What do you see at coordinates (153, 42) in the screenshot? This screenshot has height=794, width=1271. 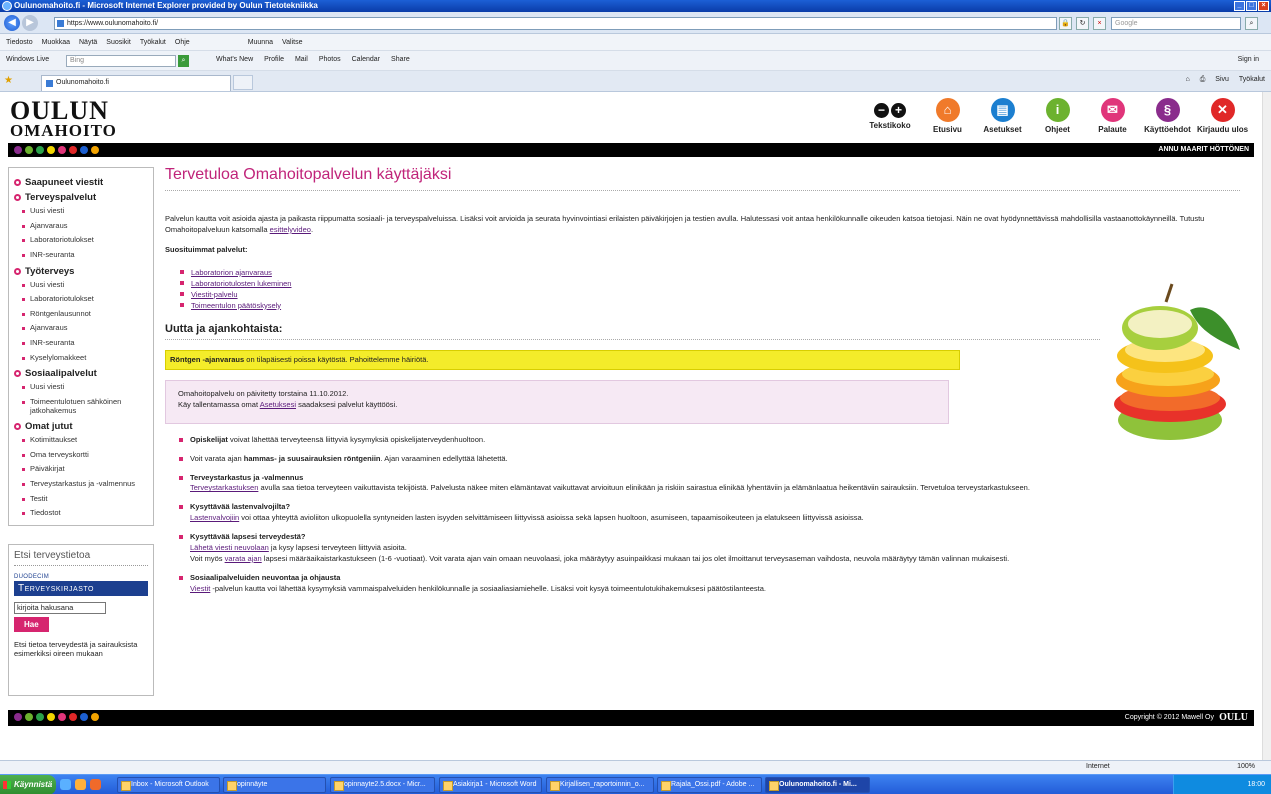 I see `menu-tyokalut: Työkalut` at bounding box center [153, 42].